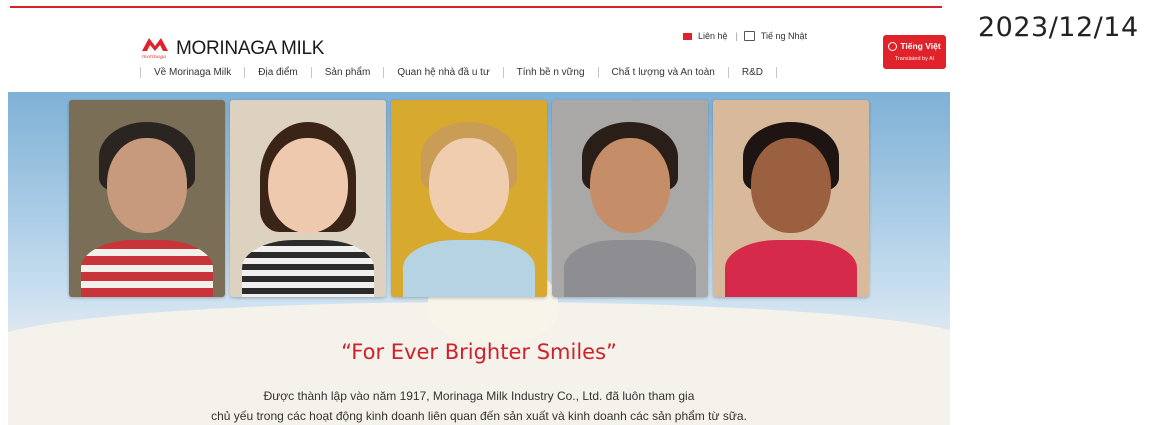 The width and height of the screenshot is (1150, 425). What do you see at coordinates (250, 48) in the screenshot?
I see `brand-name: MORINAGA MILK` at bounding box center [250, 48].